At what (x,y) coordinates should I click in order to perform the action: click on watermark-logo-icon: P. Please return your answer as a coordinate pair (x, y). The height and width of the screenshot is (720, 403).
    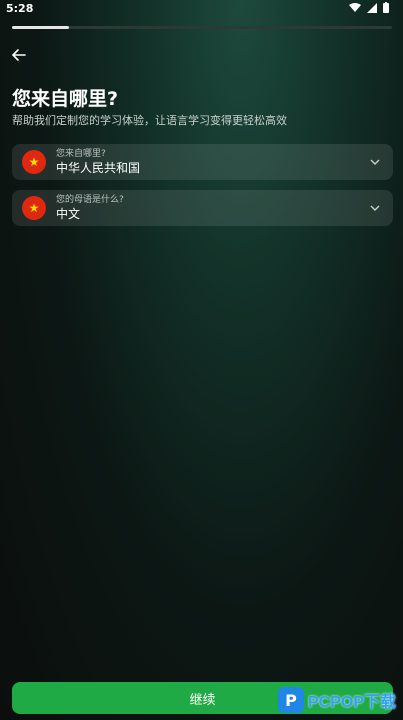
    Looking at the image, I should click on (291, 700).